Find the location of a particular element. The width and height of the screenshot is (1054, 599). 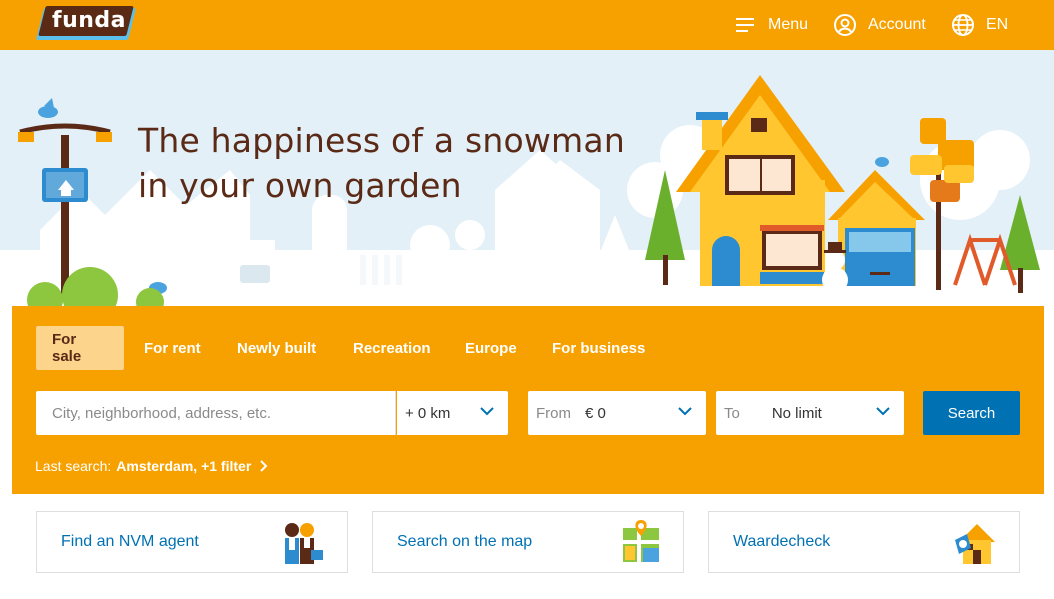

tab-label: For business is located at coordinates (599, 348).